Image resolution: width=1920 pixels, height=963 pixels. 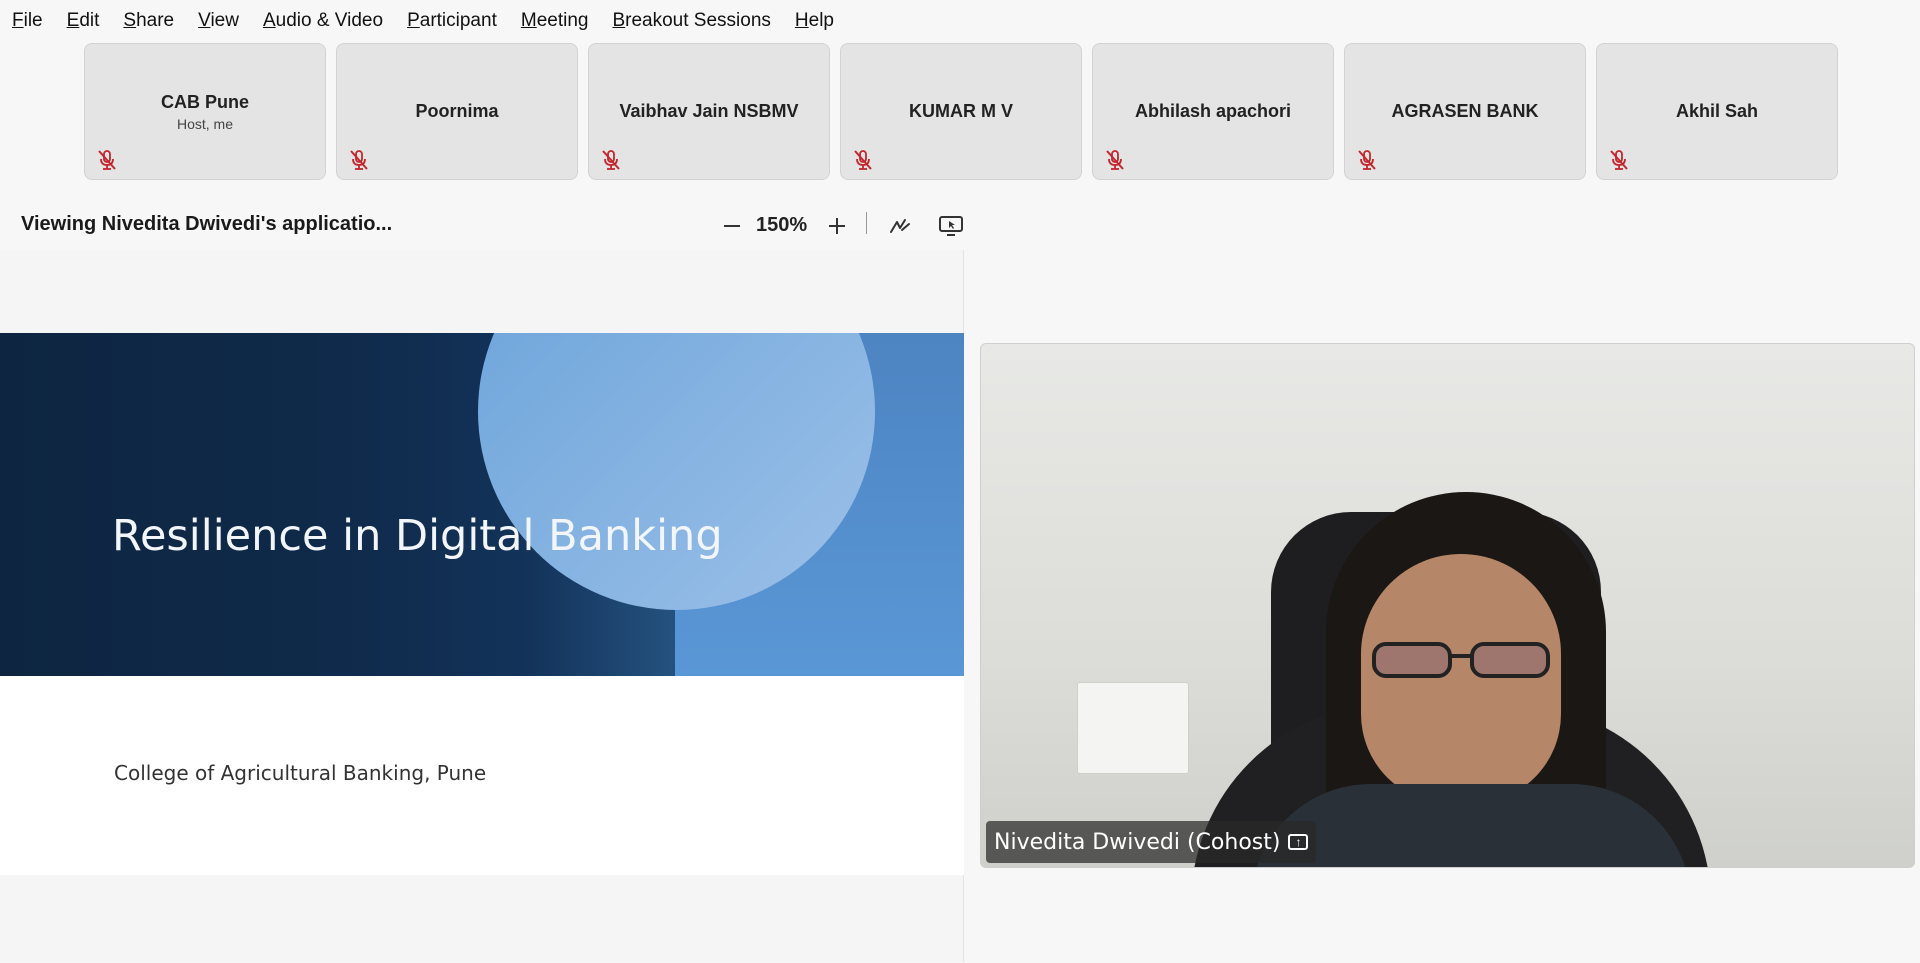 I want to click on participant-tile: AGRASEN BANK, so click(x=1465, y=111).